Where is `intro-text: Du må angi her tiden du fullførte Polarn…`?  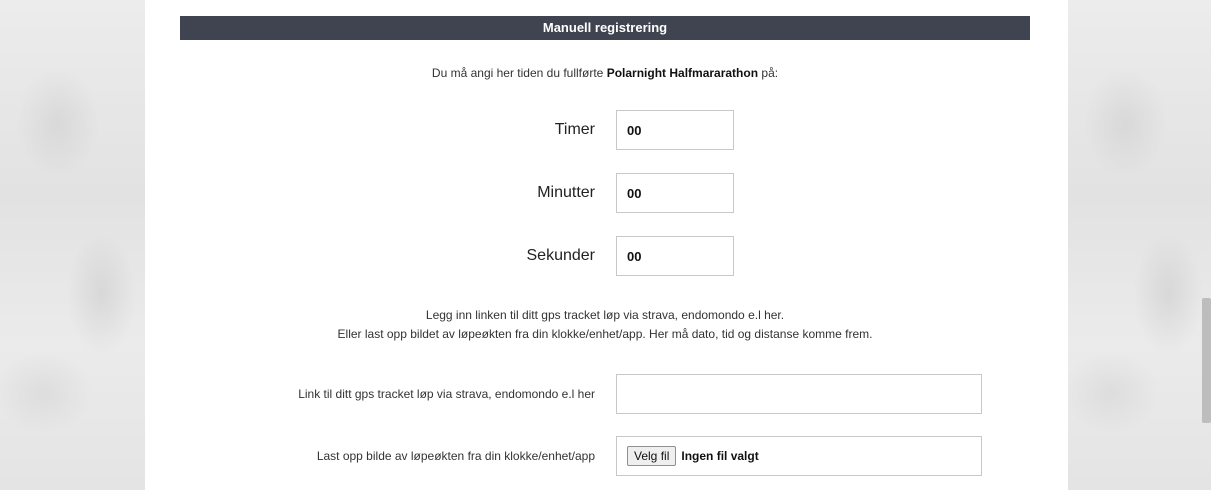
intro-text: Du må angi her tiden du fullførte Polarn… is located at coordinates (605, 73).